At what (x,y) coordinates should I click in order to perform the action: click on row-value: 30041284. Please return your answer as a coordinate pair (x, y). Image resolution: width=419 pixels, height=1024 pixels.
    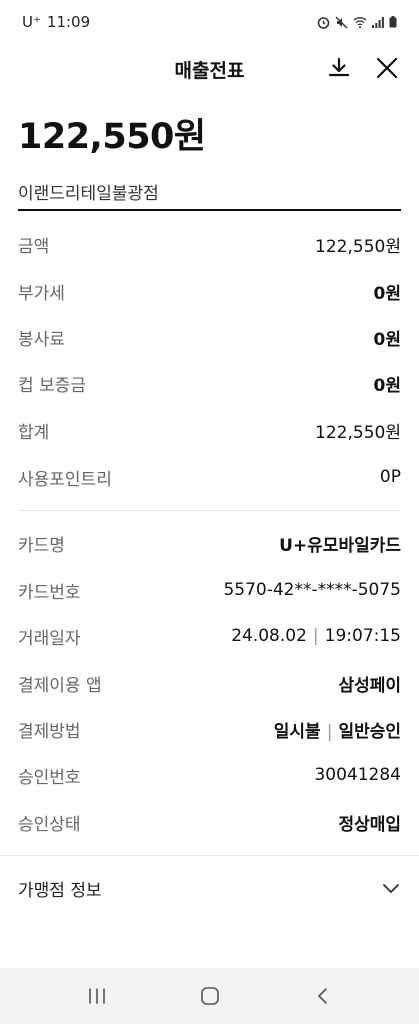
    Looking at the image, I should click on (357, 775).